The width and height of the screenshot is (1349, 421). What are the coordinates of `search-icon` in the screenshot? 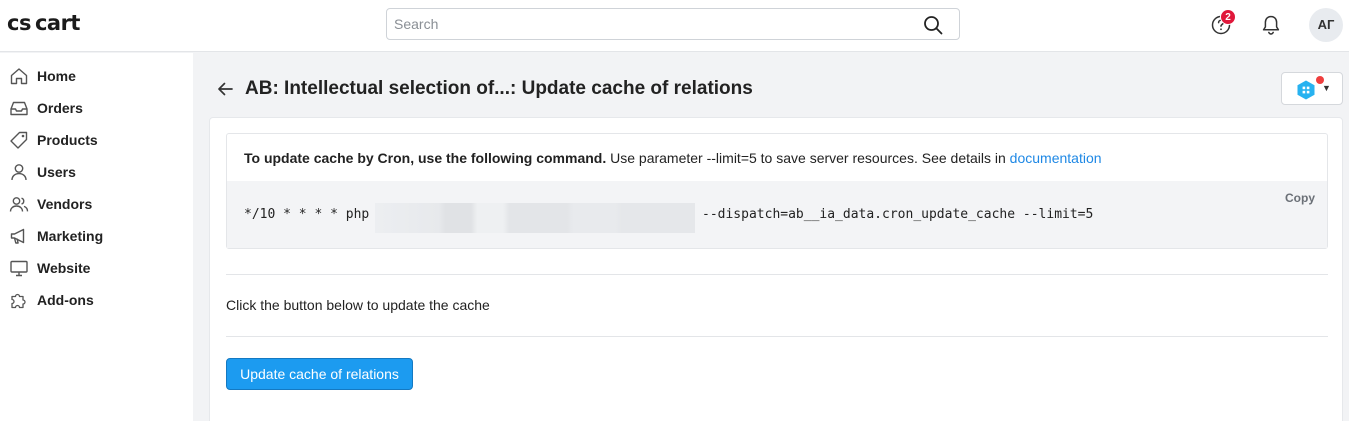 It's located at (933, 25).